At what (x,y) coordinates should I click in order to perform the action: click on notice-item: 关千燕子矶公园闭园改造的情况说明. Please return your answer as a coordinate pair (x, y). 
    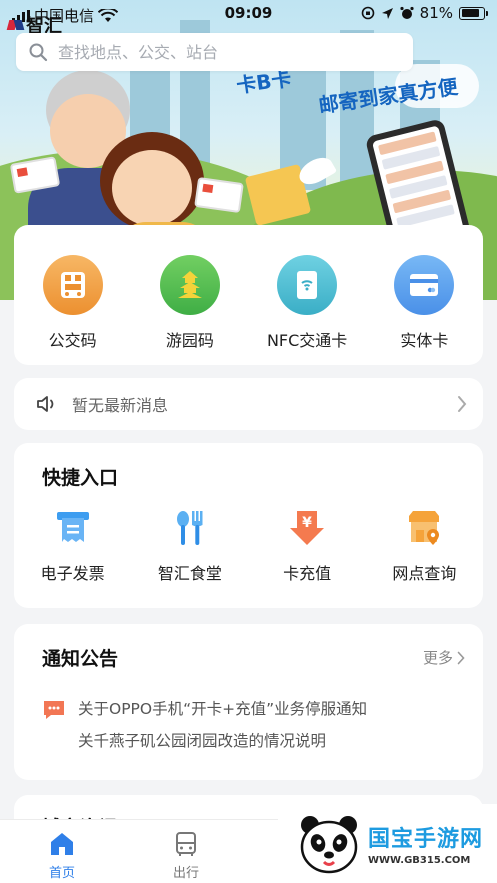
    Looking at the image, I should click on (271, 741).